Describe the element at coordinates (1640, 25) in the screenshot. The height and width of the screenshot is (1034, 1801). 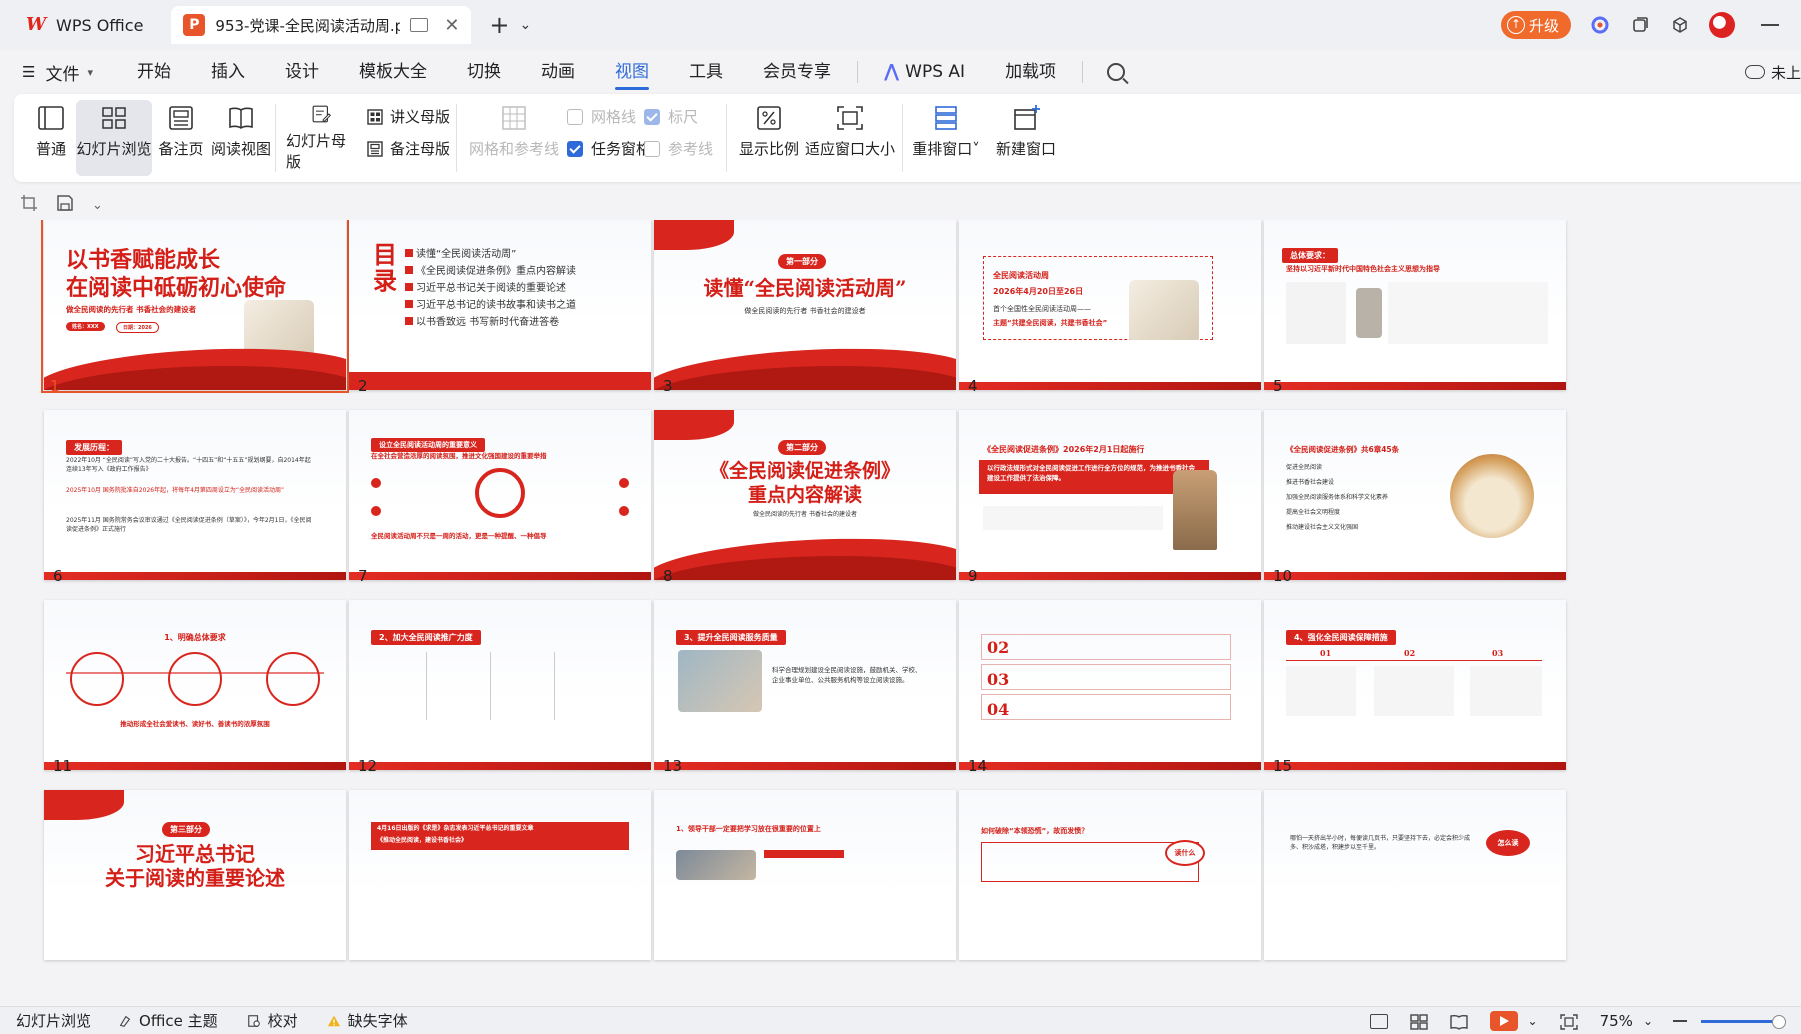
I see `window-copy-icon` at that location.